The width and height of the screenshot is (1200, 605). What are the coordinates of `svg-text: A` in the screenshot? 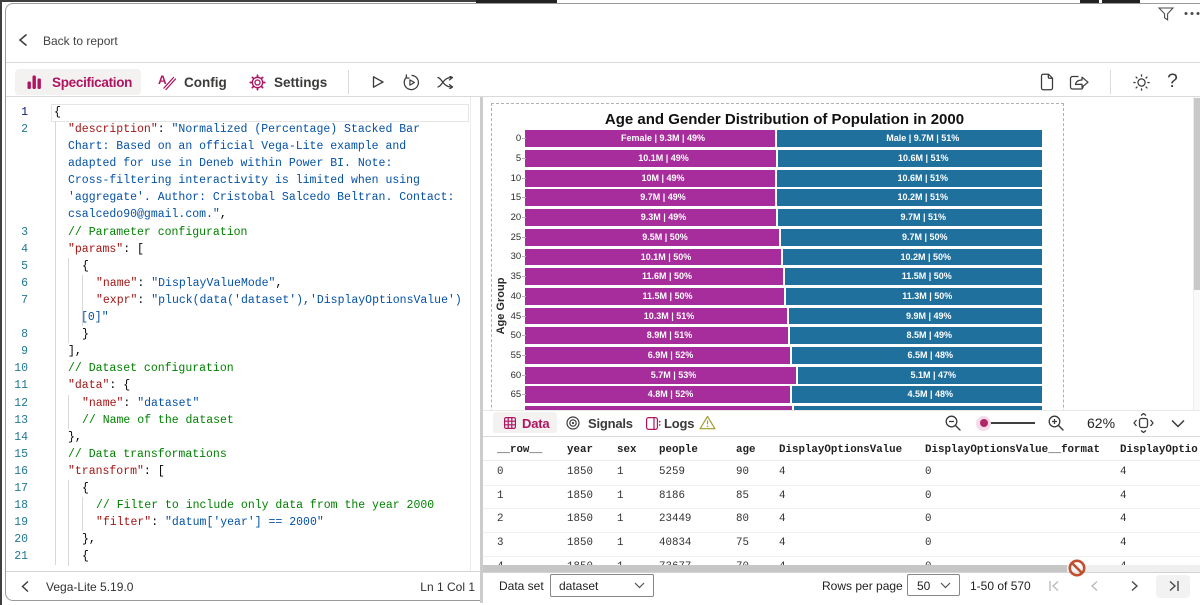 It's located at (162, 80).